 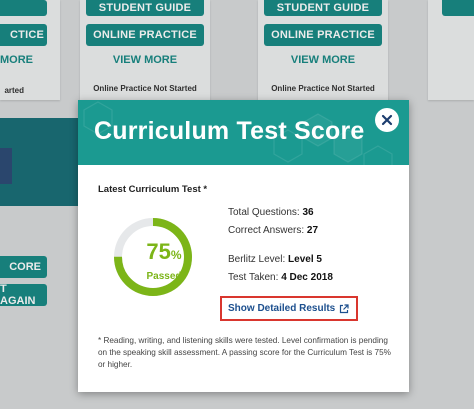 What do you see at coordinates (164, 276) in the screenshot?
I see `score-status: Passed` at bounding box center [164, 276].